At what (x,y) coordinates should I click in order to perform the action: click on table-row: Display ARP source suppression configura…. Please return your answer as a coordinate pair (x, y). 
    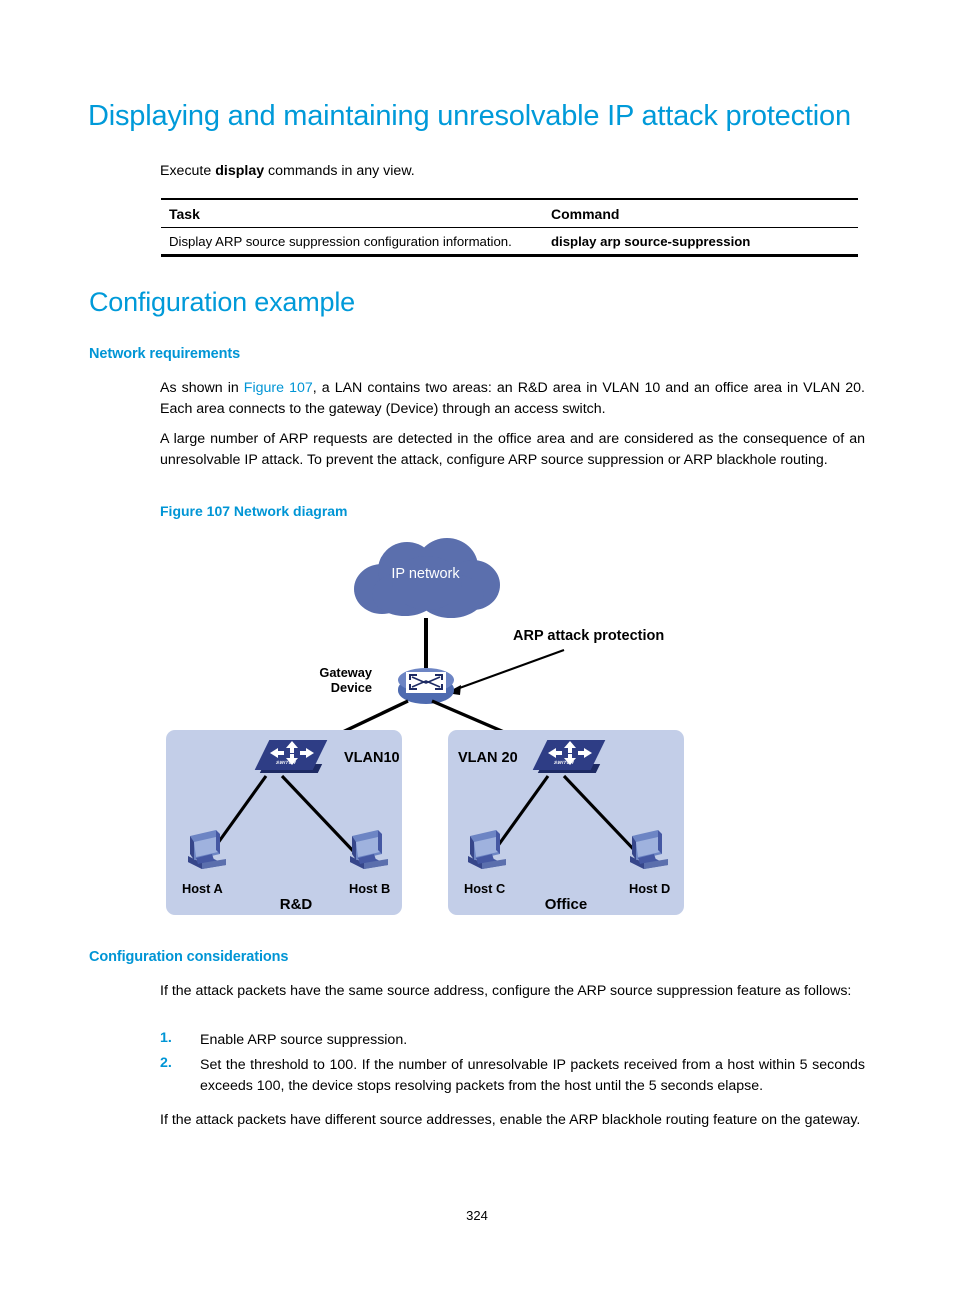
    Looking at the image, I should click on (509, 241).